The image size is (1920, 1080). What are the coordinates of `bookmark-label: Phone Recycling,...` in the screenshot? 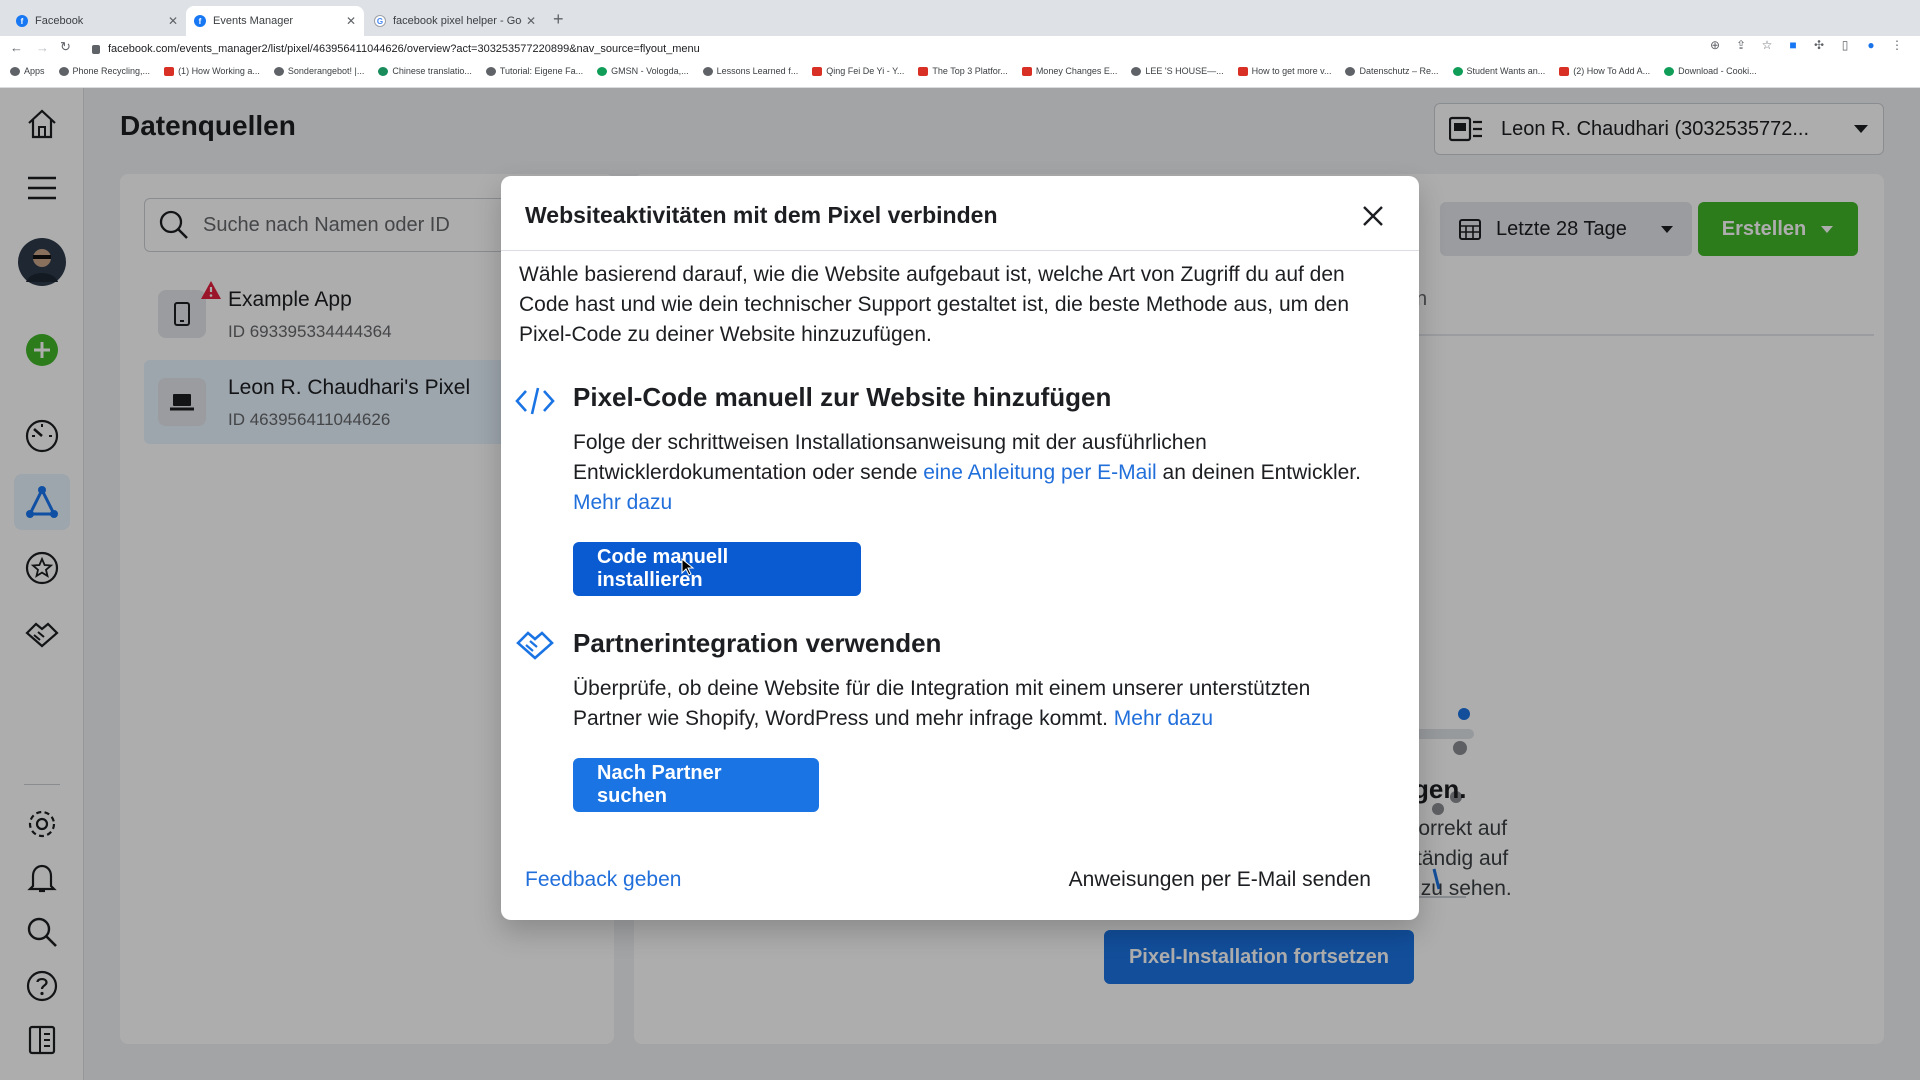 It's located at (111, 71).